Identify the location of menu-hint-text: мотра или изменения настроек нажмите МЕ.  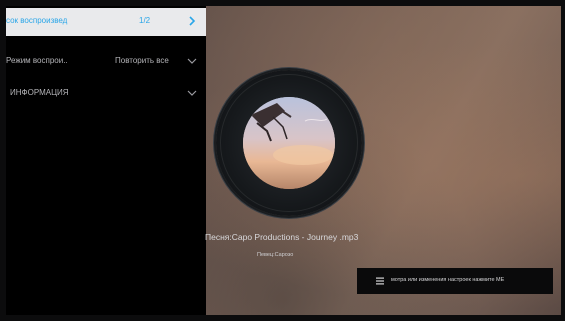
(448, 280).